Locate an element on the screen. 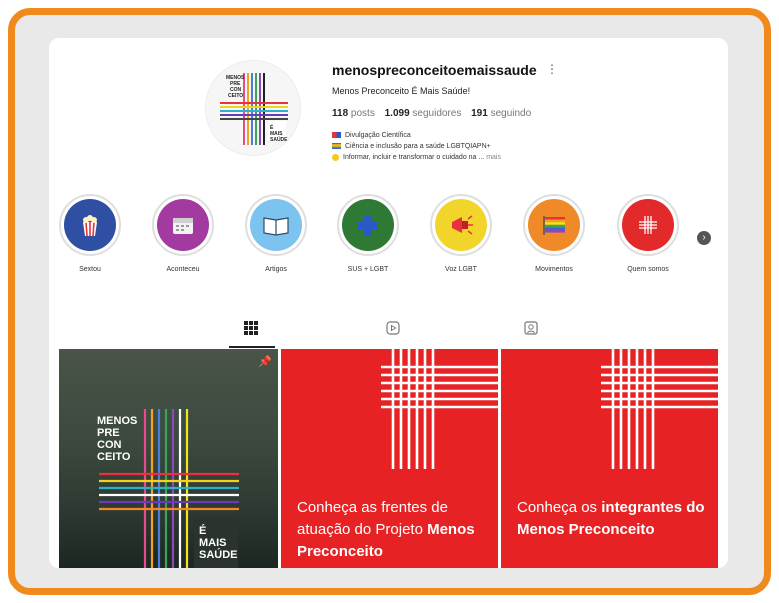 The height and width of the screenshot is (603, 779). highlight-label: Voz LGBT is located at coordinates (461, 269).